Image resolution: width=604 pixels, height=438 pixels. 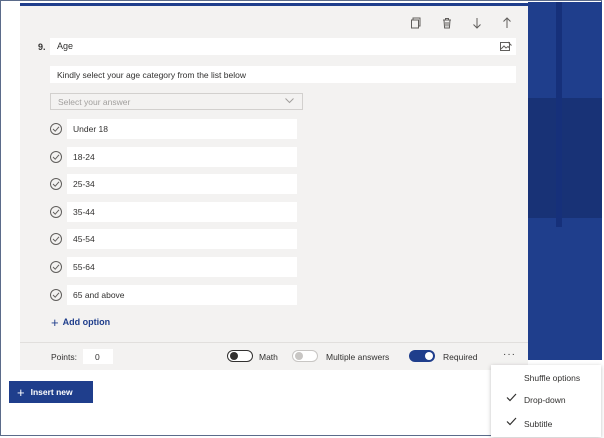 I want to click on option-text-field: 45-54, so click(x=182, y=239).